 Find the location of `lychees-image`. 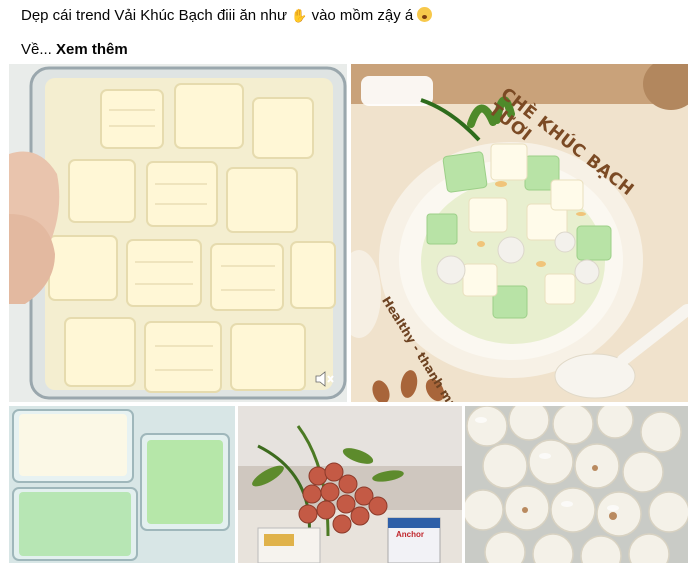

lychees-image is located at coordinates (350, 484).